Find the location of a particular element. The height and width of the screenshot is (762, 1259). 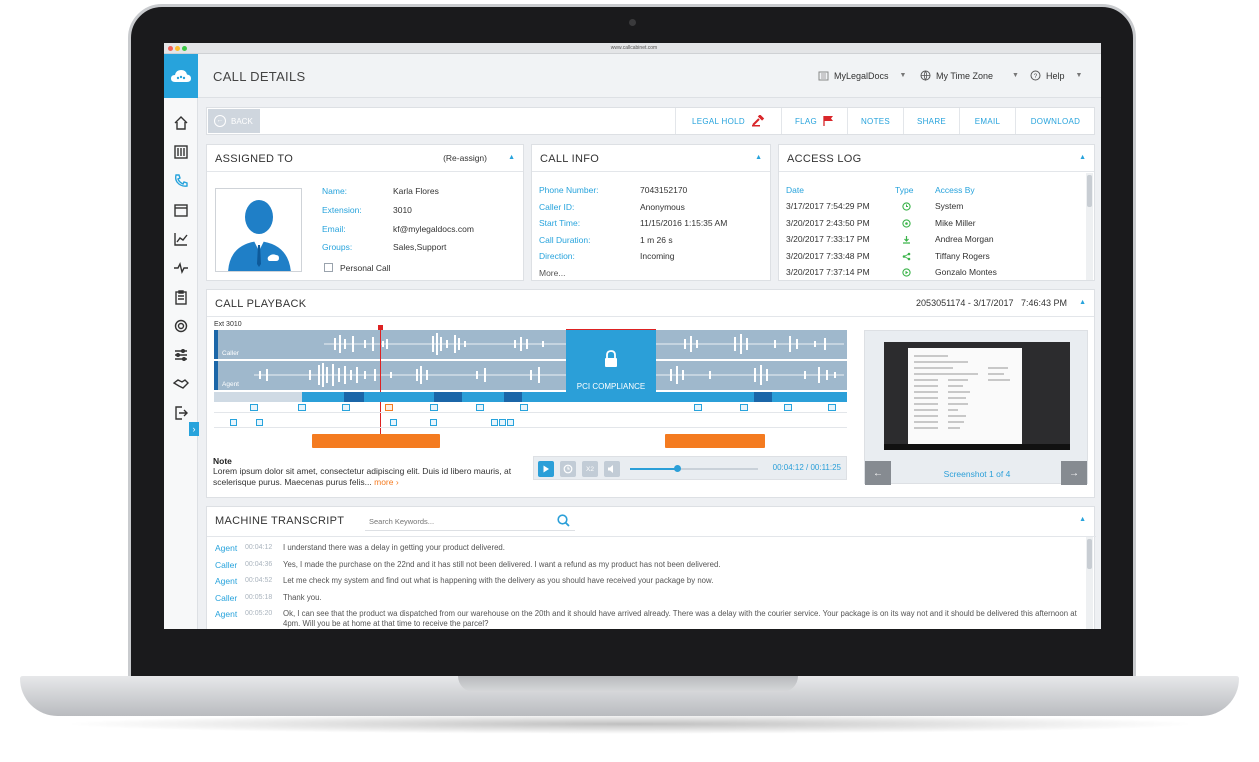

type-header: Type is located at coordinates (904, 190).